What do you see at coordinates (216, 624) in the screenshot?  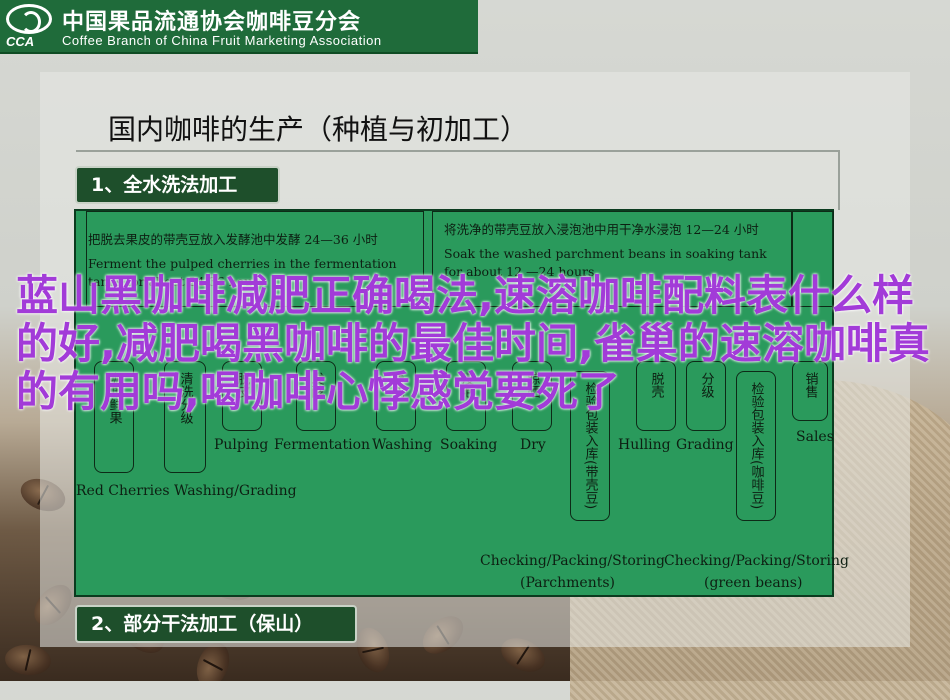 I see `section-label-partial-dry: 2、部分干法加工（保山）` at bounding box center [216, 624].